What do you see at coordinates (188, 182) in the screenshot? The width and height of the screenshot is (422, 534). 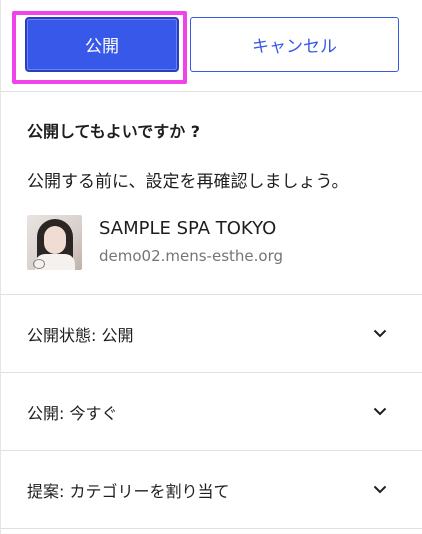 I see `confirm-description: 公開する前に、設定を再確認しましょう。` at bounding box center [188, 182].